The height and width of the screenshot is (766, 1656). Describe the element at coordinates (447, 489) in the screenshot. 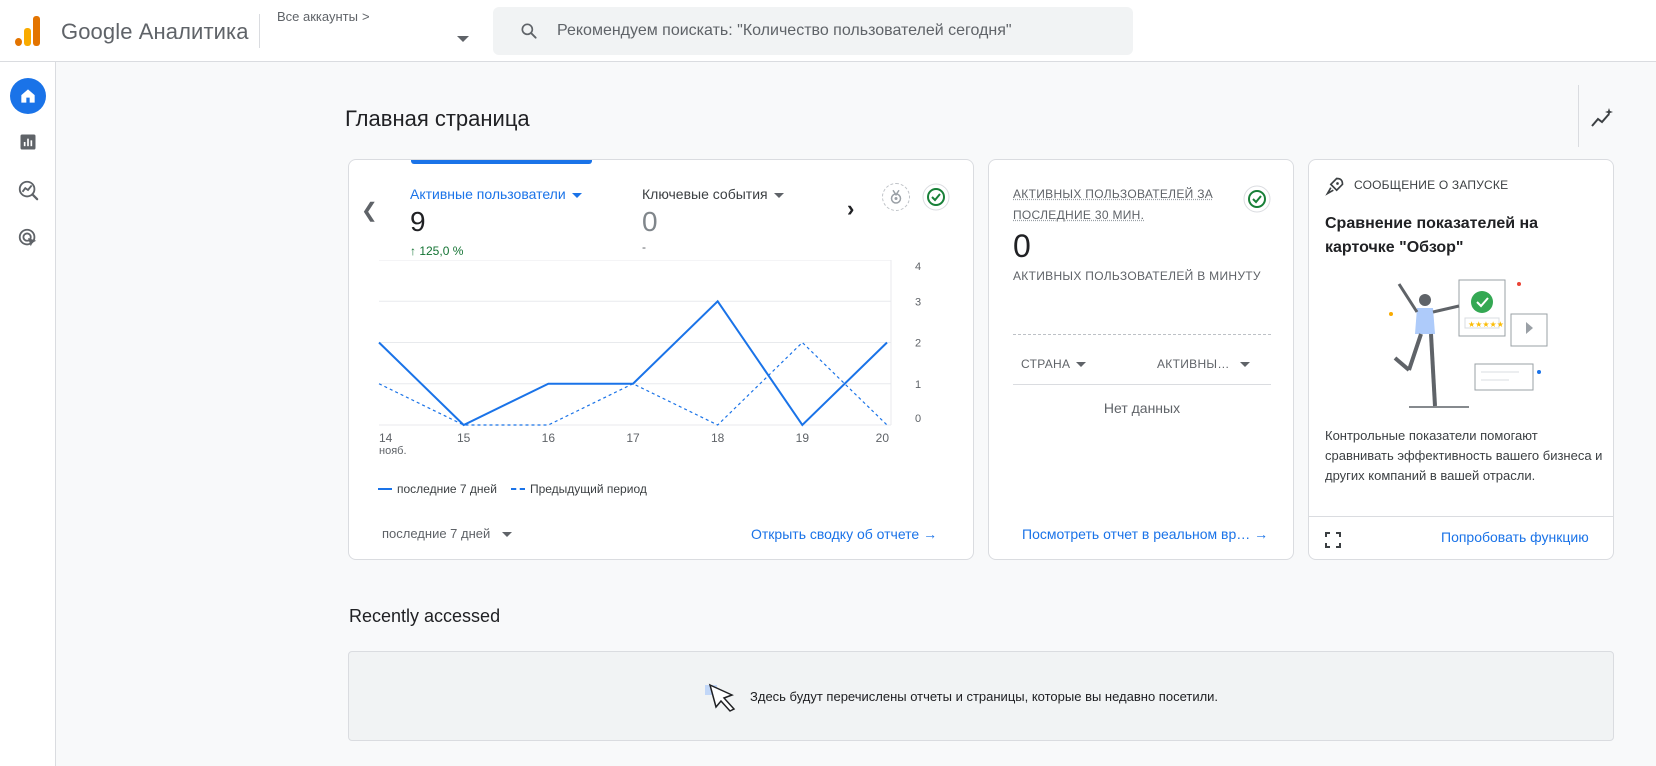

I see `legend-current-label: последние 7 дней` at that location.